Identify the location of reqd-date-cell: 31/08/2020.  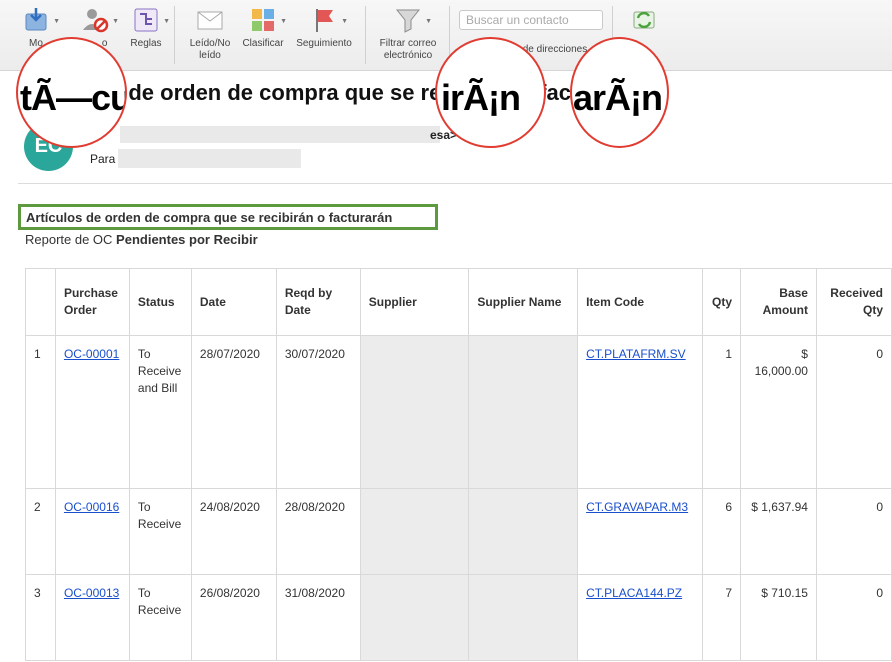
(318, 617).